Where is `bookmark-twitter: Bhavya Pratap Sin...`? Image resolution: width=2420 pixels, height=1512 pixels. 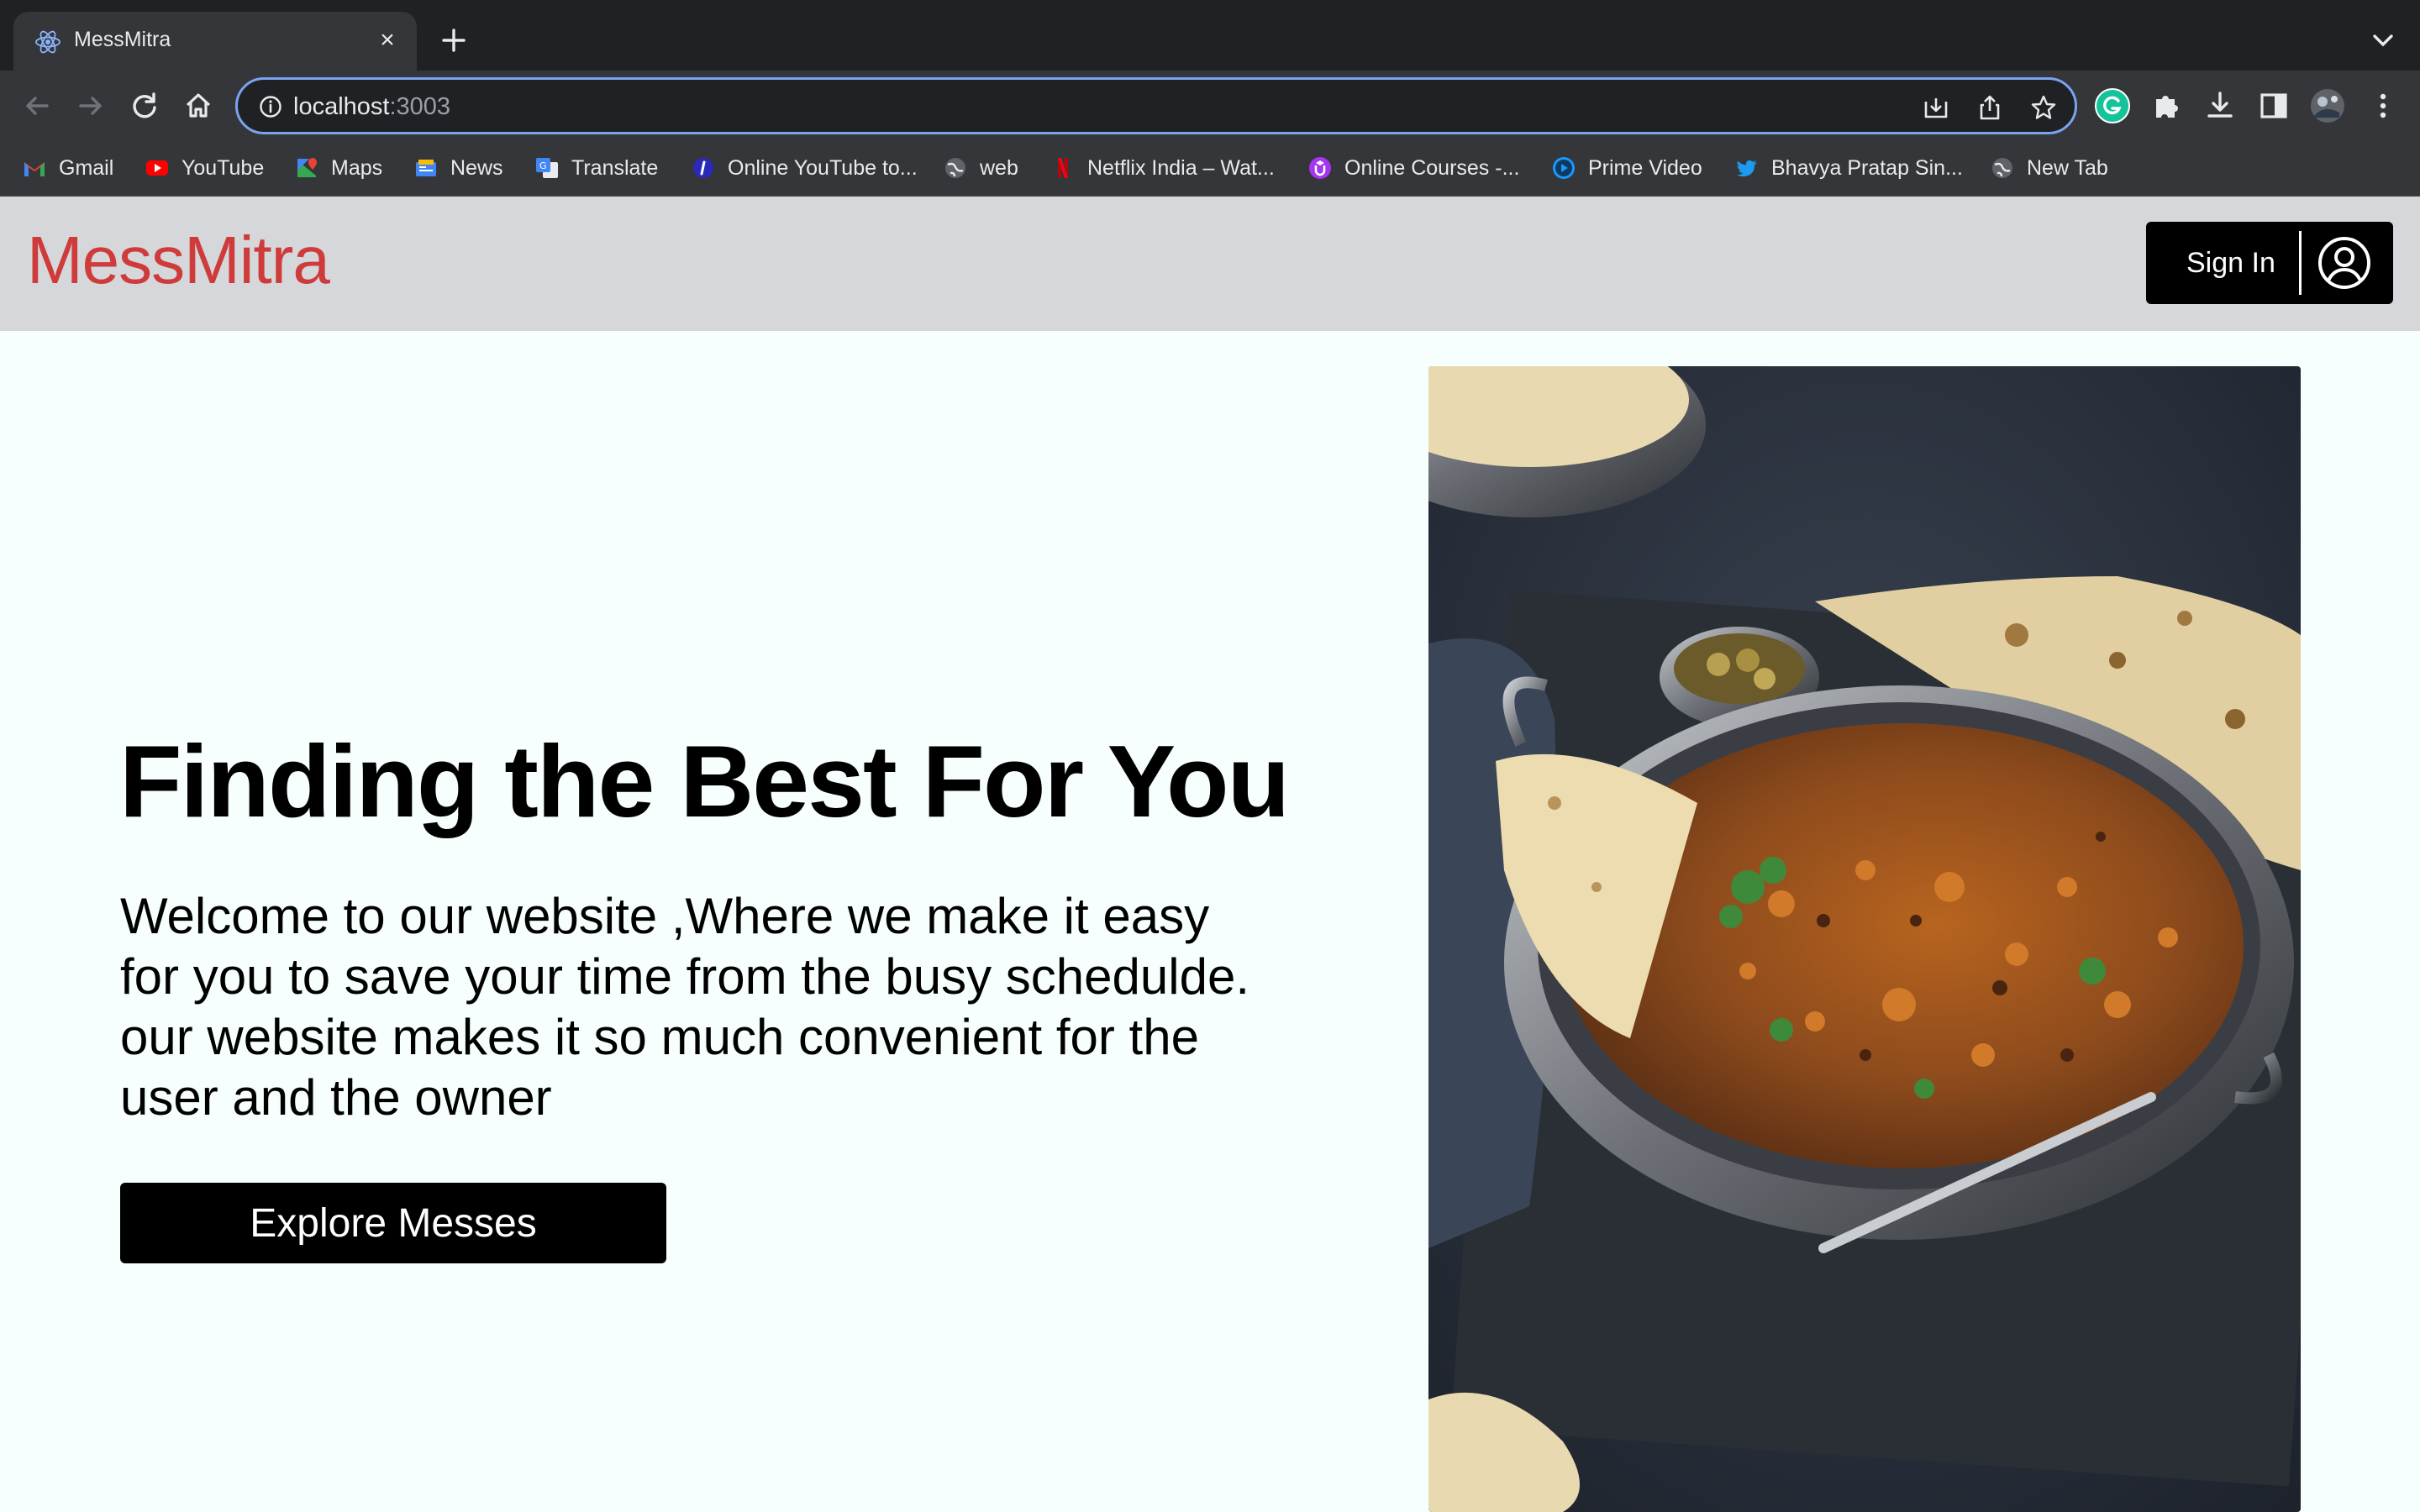 bookmark-twitter: Bhavya Pratap Sin... is located at coordinates (1849, 168).